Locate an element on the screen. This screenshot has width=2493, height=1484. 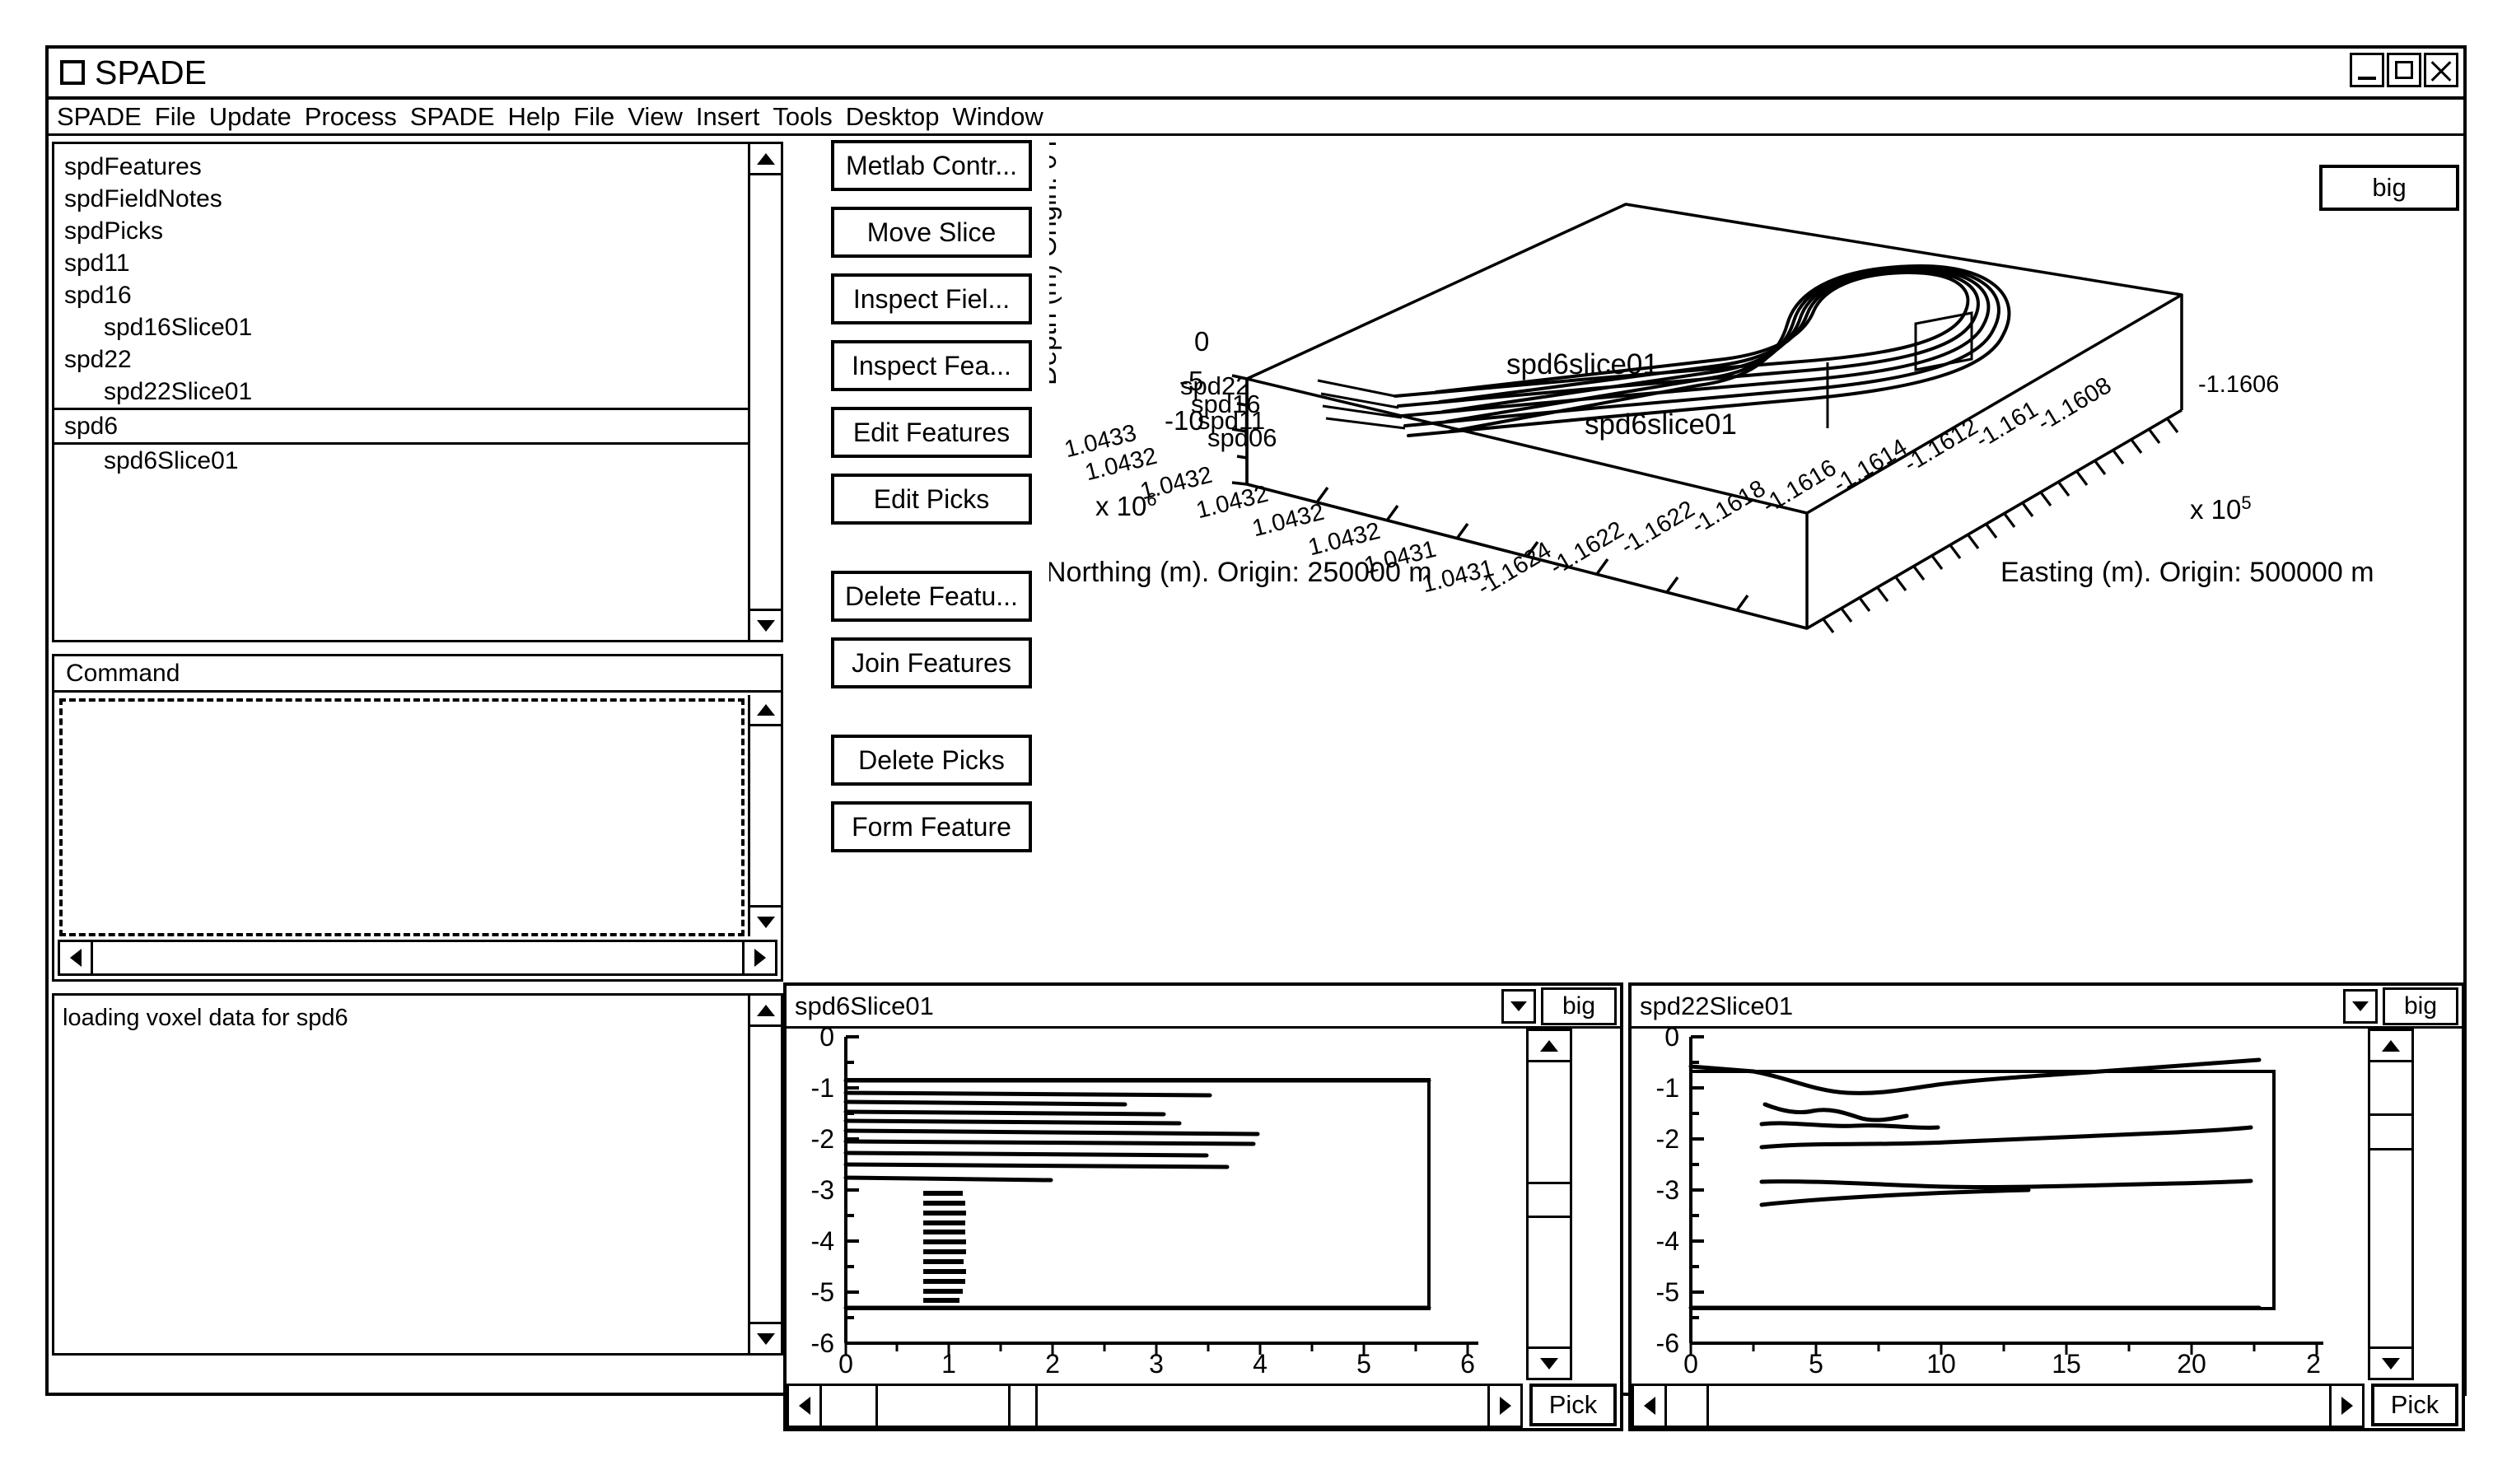
move-slice-button: Move Slice is located at coordinates (931, 232).